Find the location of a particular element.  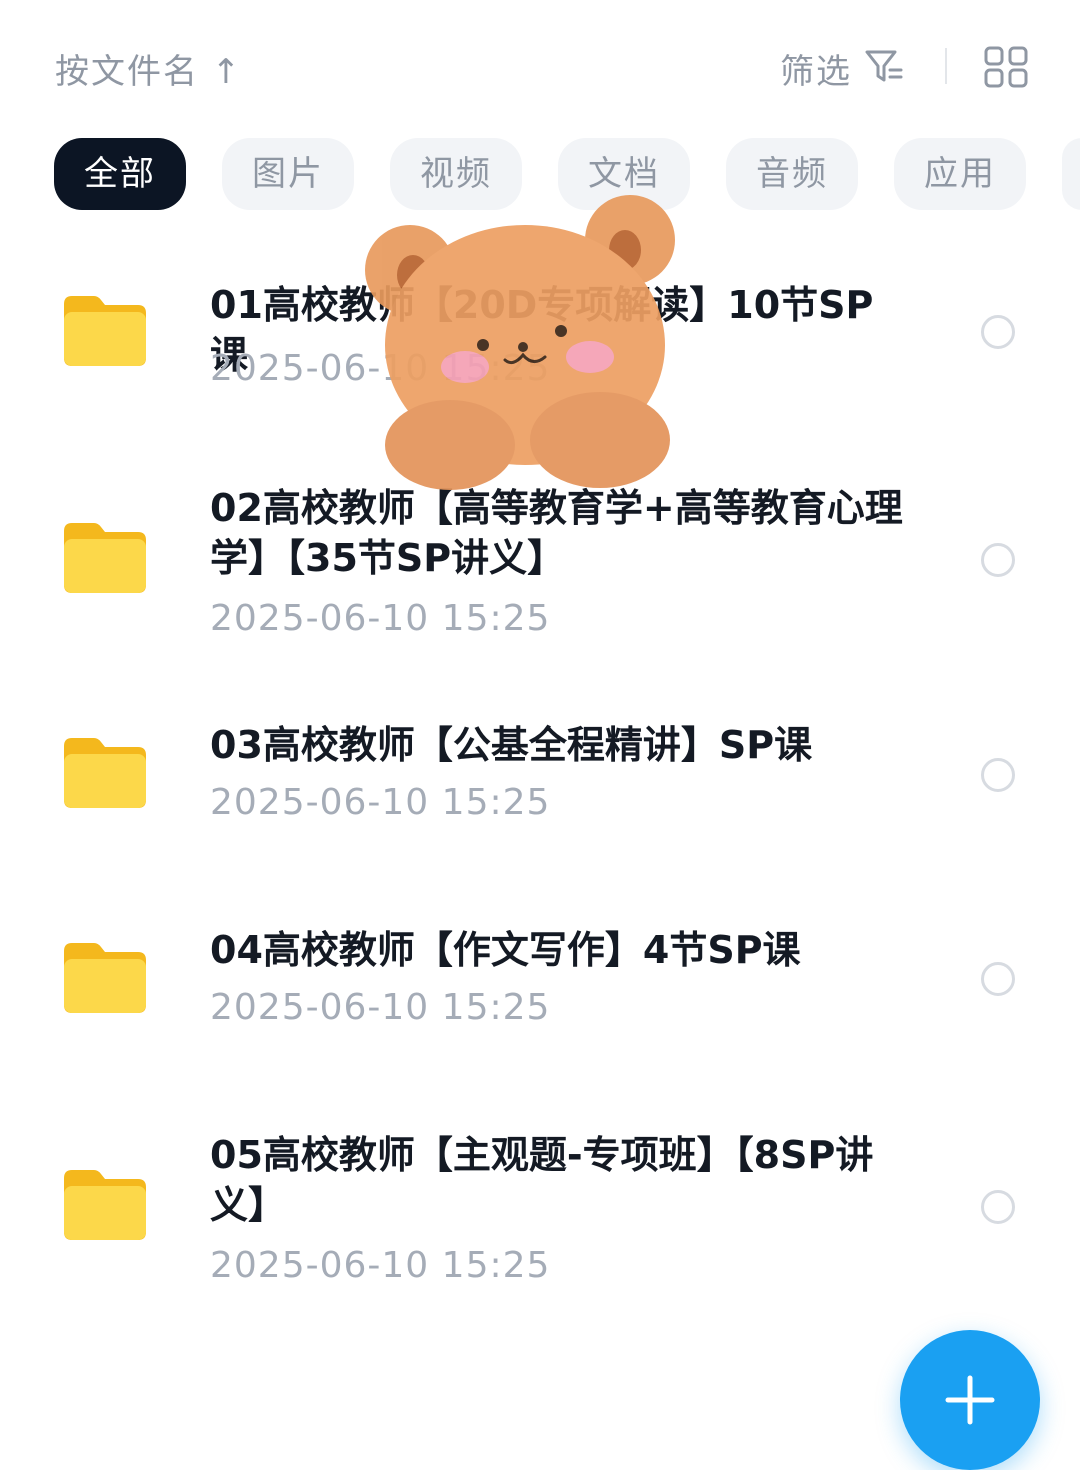

plus-icon is located at coordinates (970, 1400).